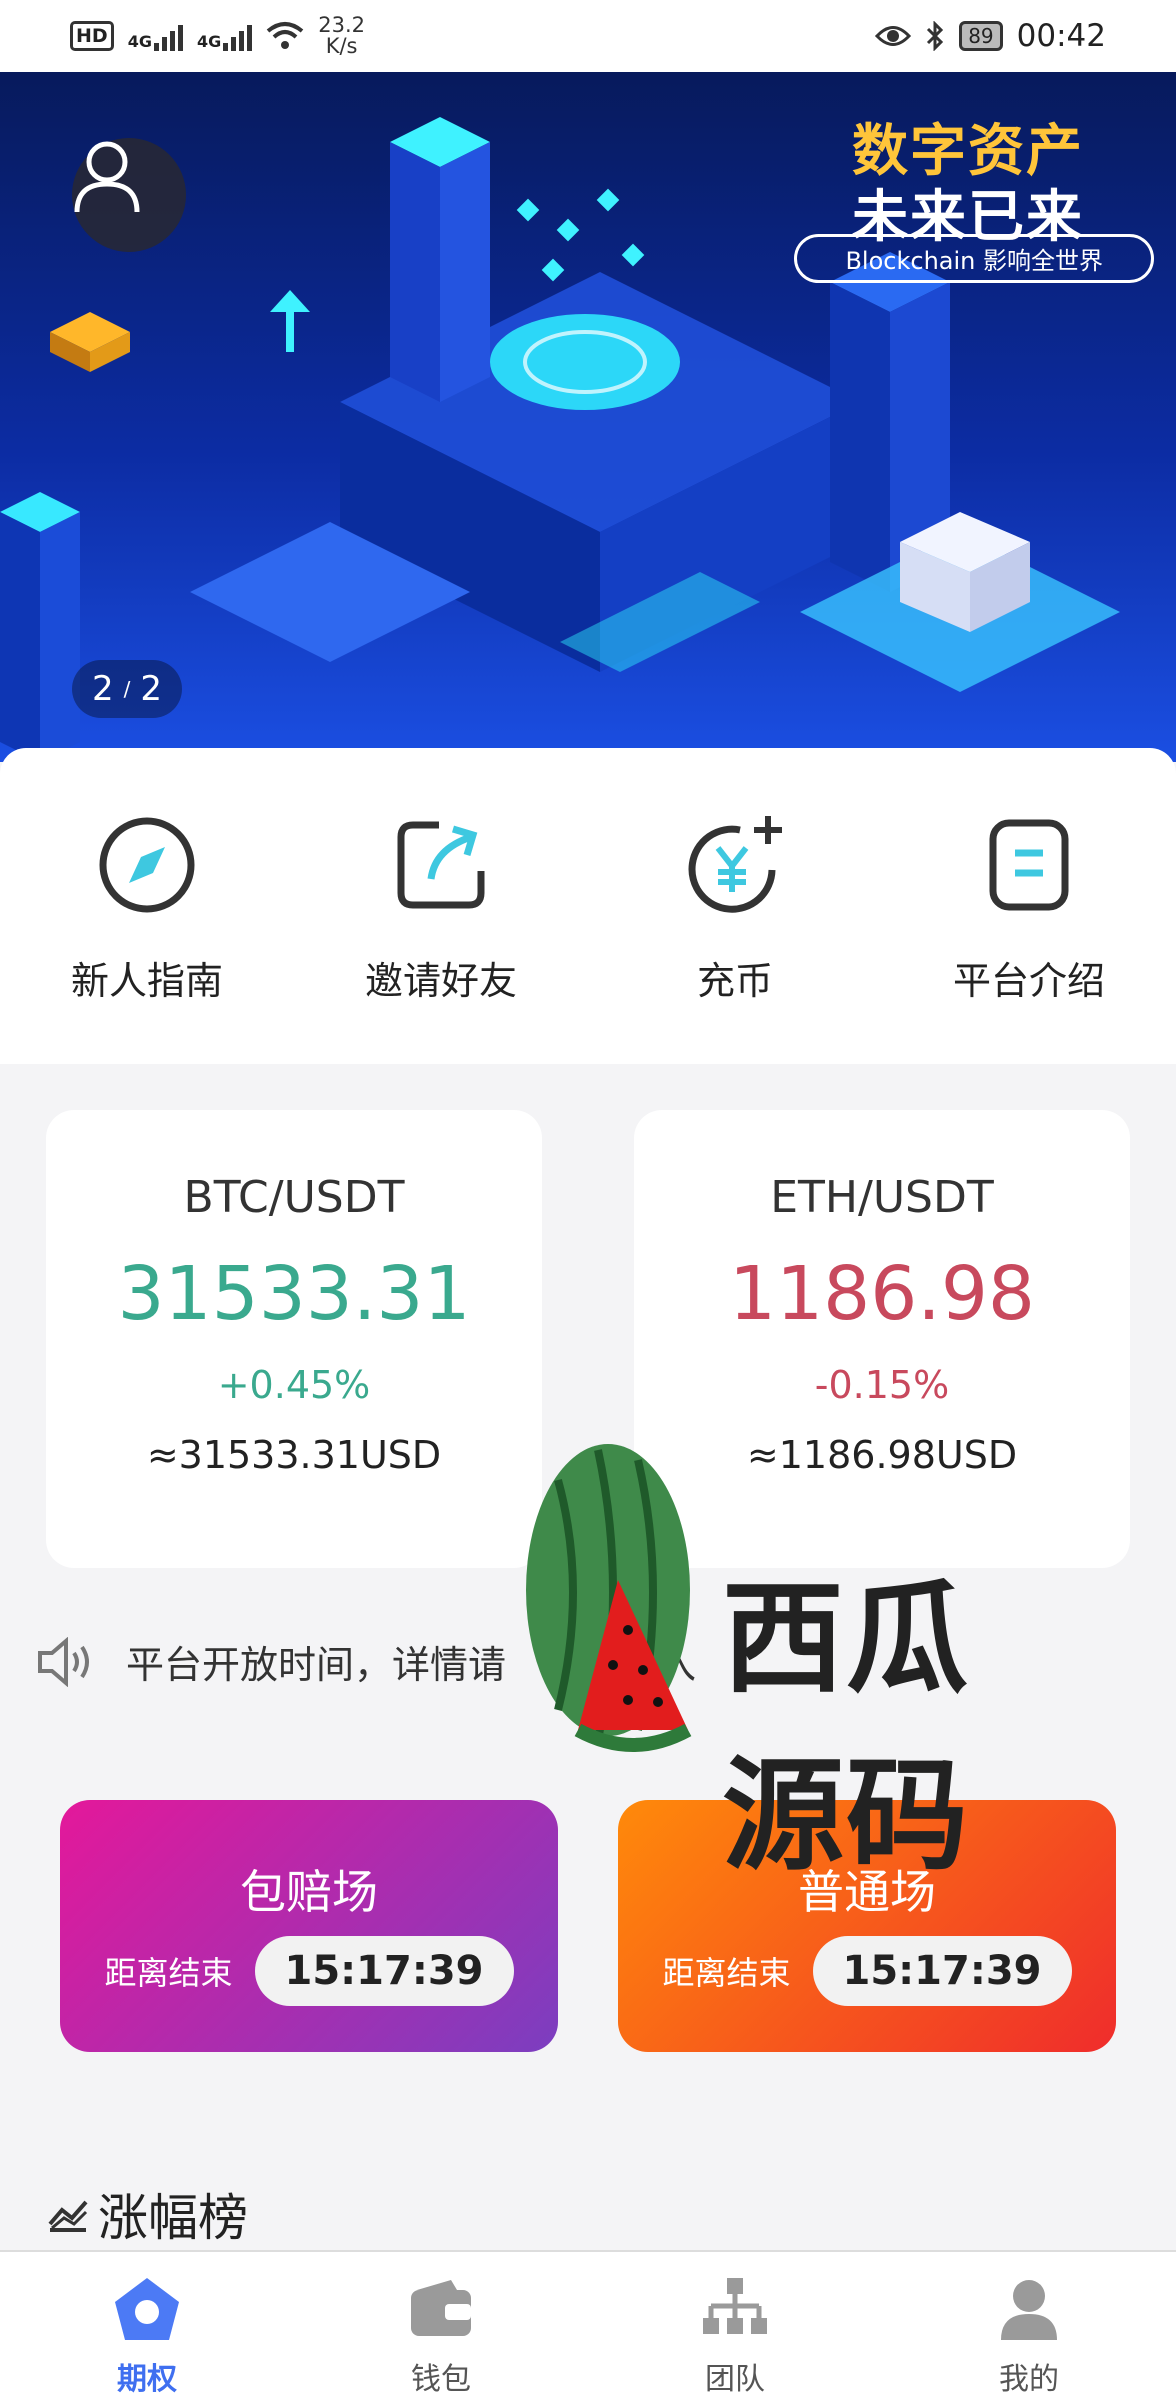 This screenshot has width=1176, height=2400. What do you see at coordinates (1028, 981) in the screenshot?
I see `quick-item-label: 平台介绍` at bounding box center [1028, 981].